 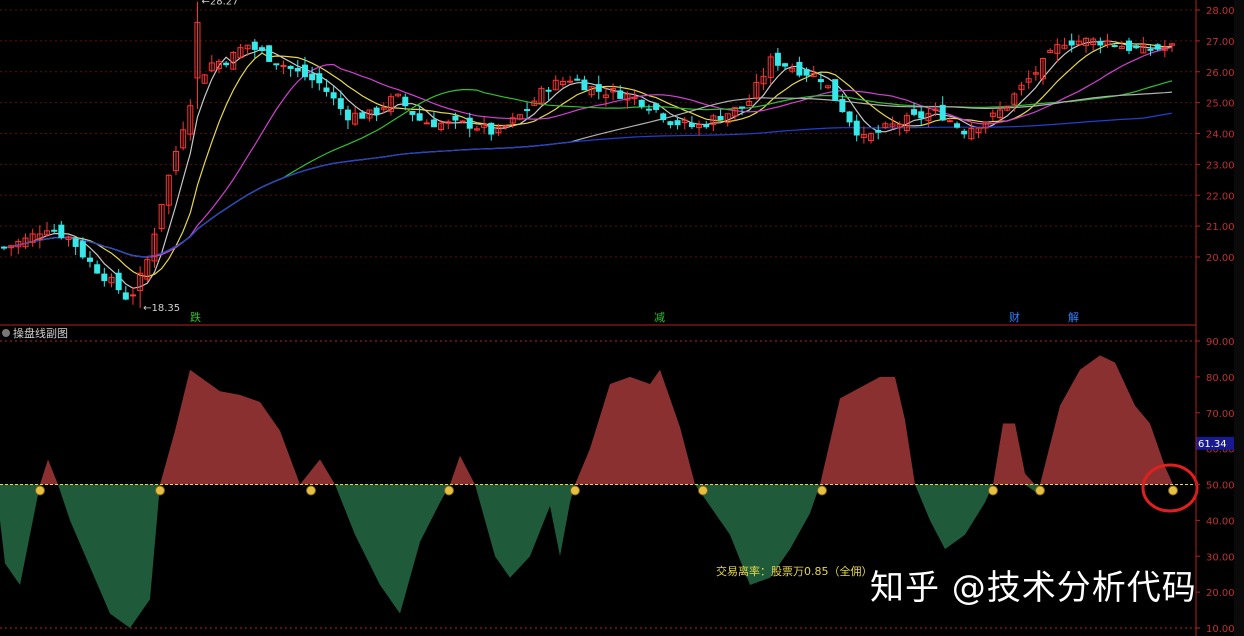 I want to click on fee-note: 交易离率：股票万0.85（全佣）, so click(x=794, y=571).